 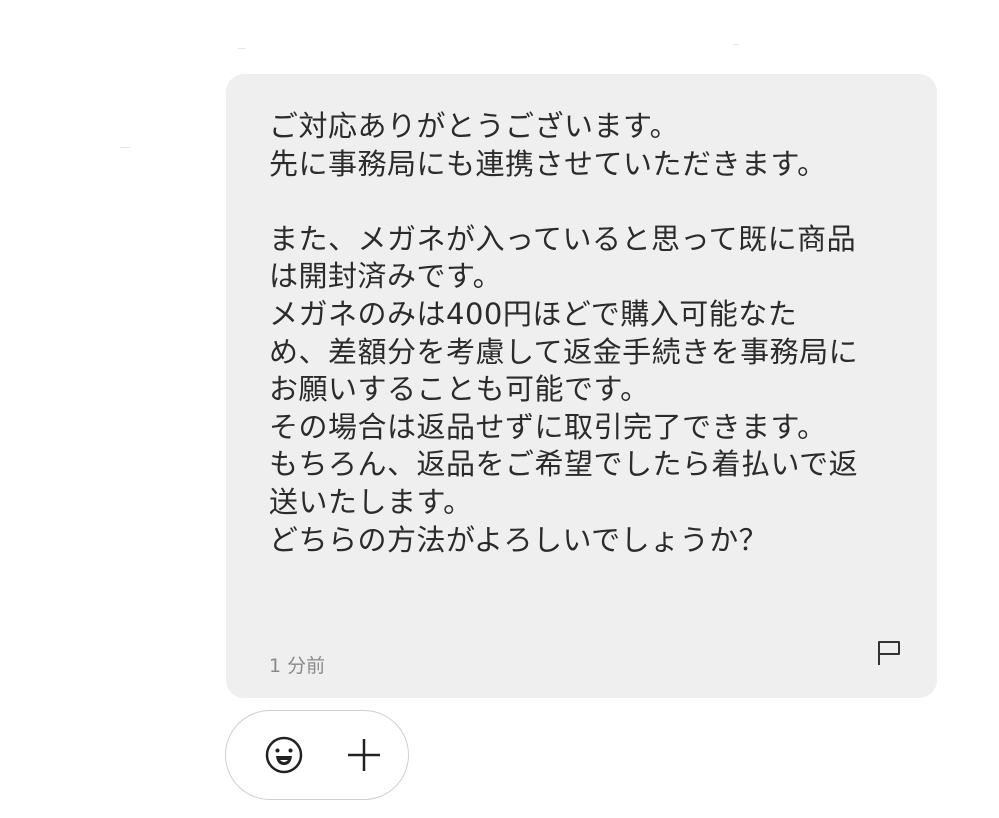 I want to click on smiley-face-icon, so click(x=284, y=755).